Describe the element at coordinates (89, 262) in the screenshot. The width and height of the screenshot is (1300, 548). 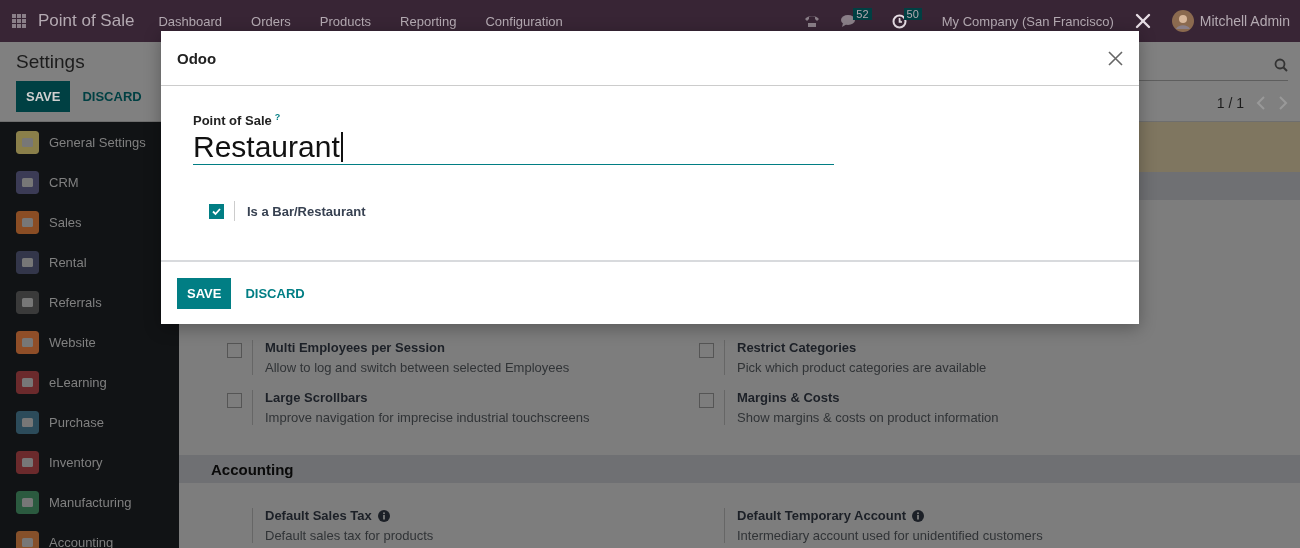
I see `sidebar-item: Rental` at that location.